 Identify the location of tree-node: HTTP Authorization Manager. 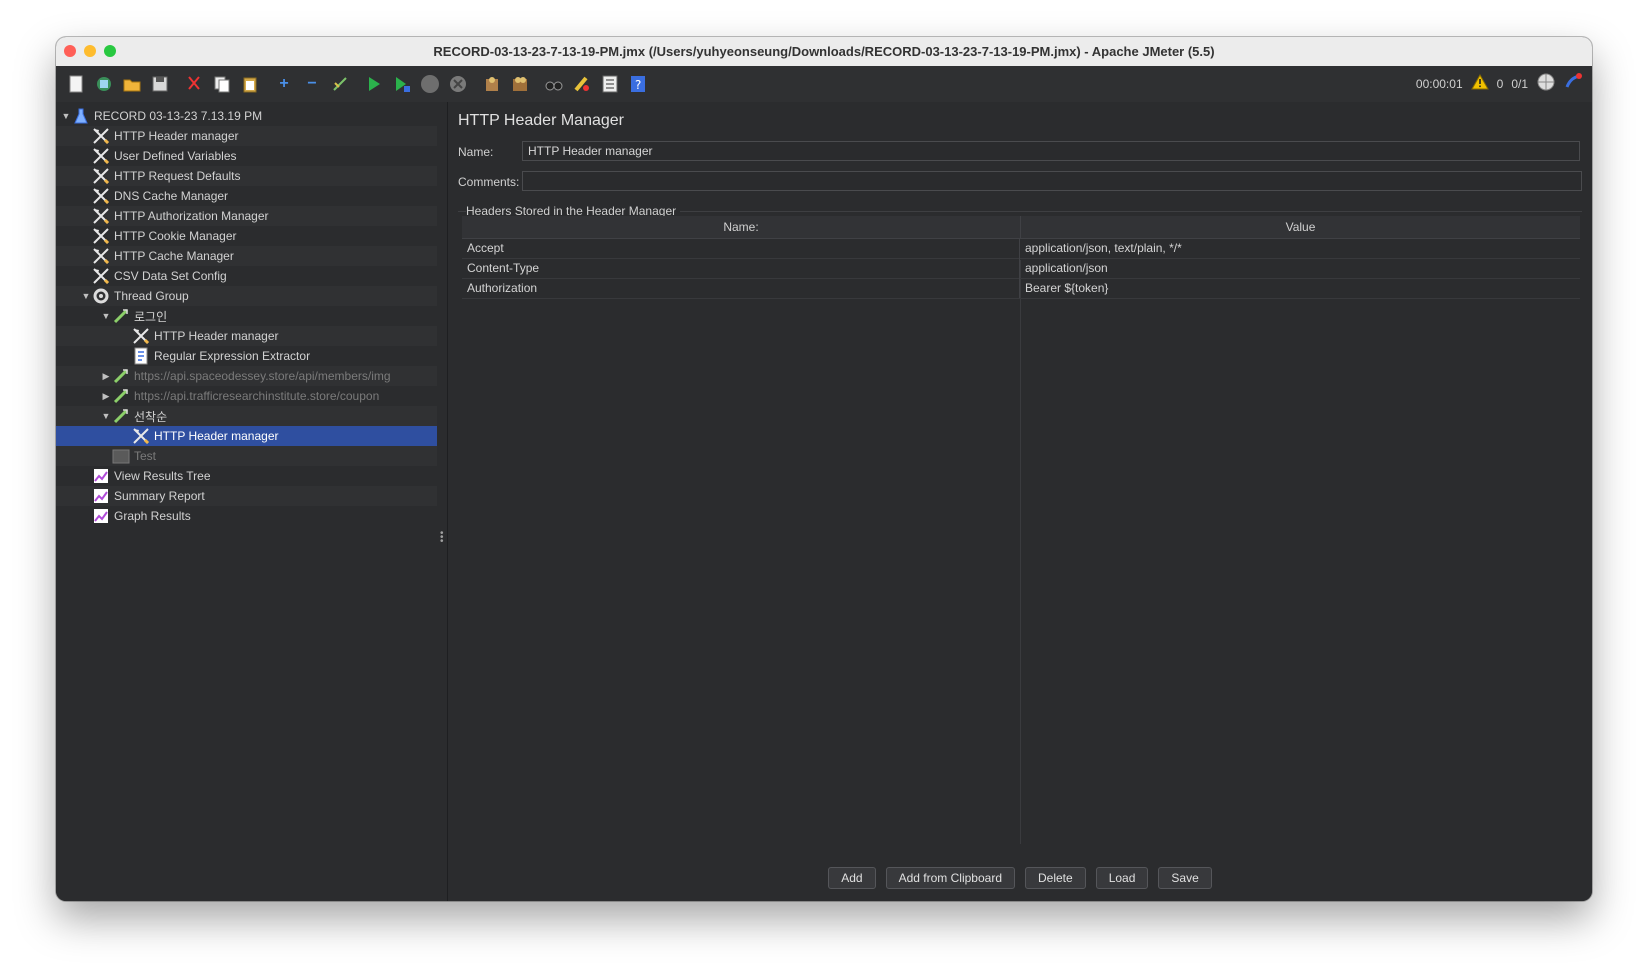
(246, 216).